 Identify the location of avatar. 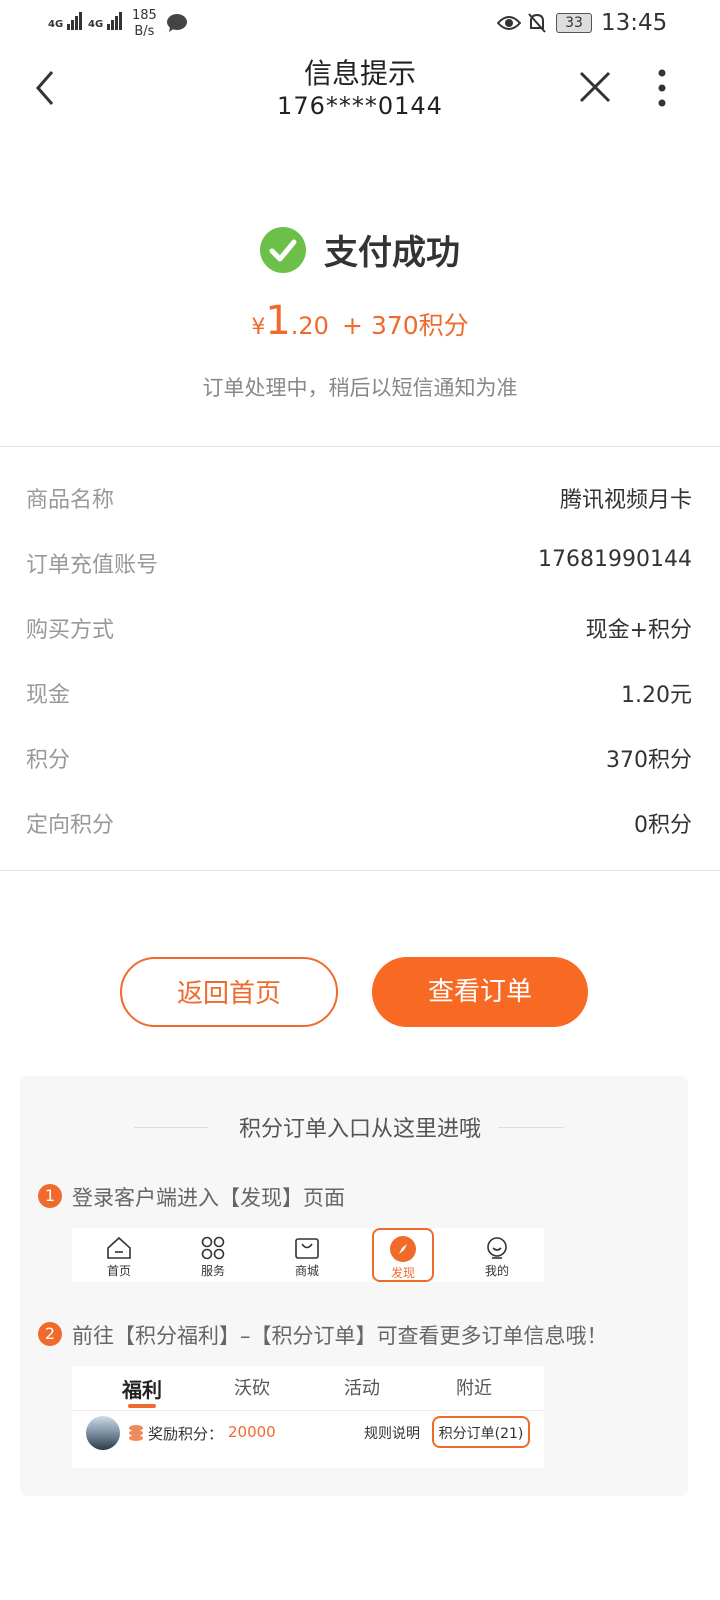
(103, 1433).